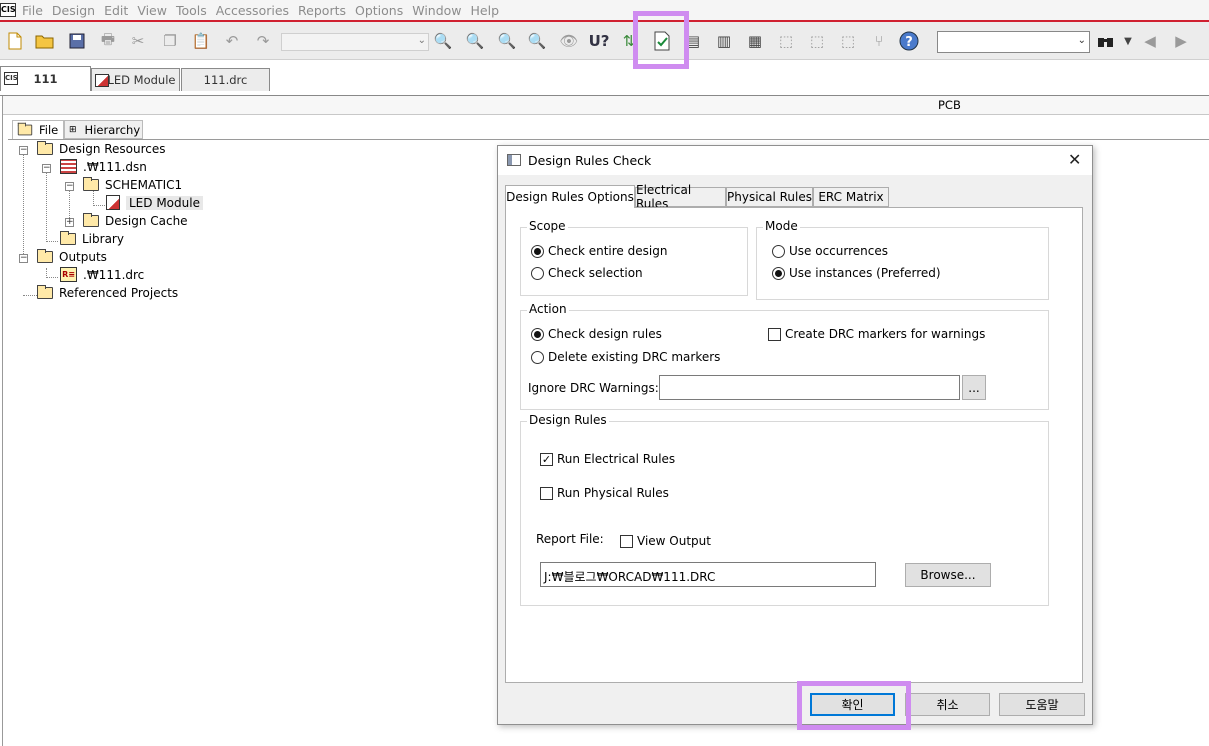 The width and height of the screenshot is (1209, 746). Describe the element at coordinates (72, 256) in the screenshot. I see `tree-outputs: Outputs` at that location.